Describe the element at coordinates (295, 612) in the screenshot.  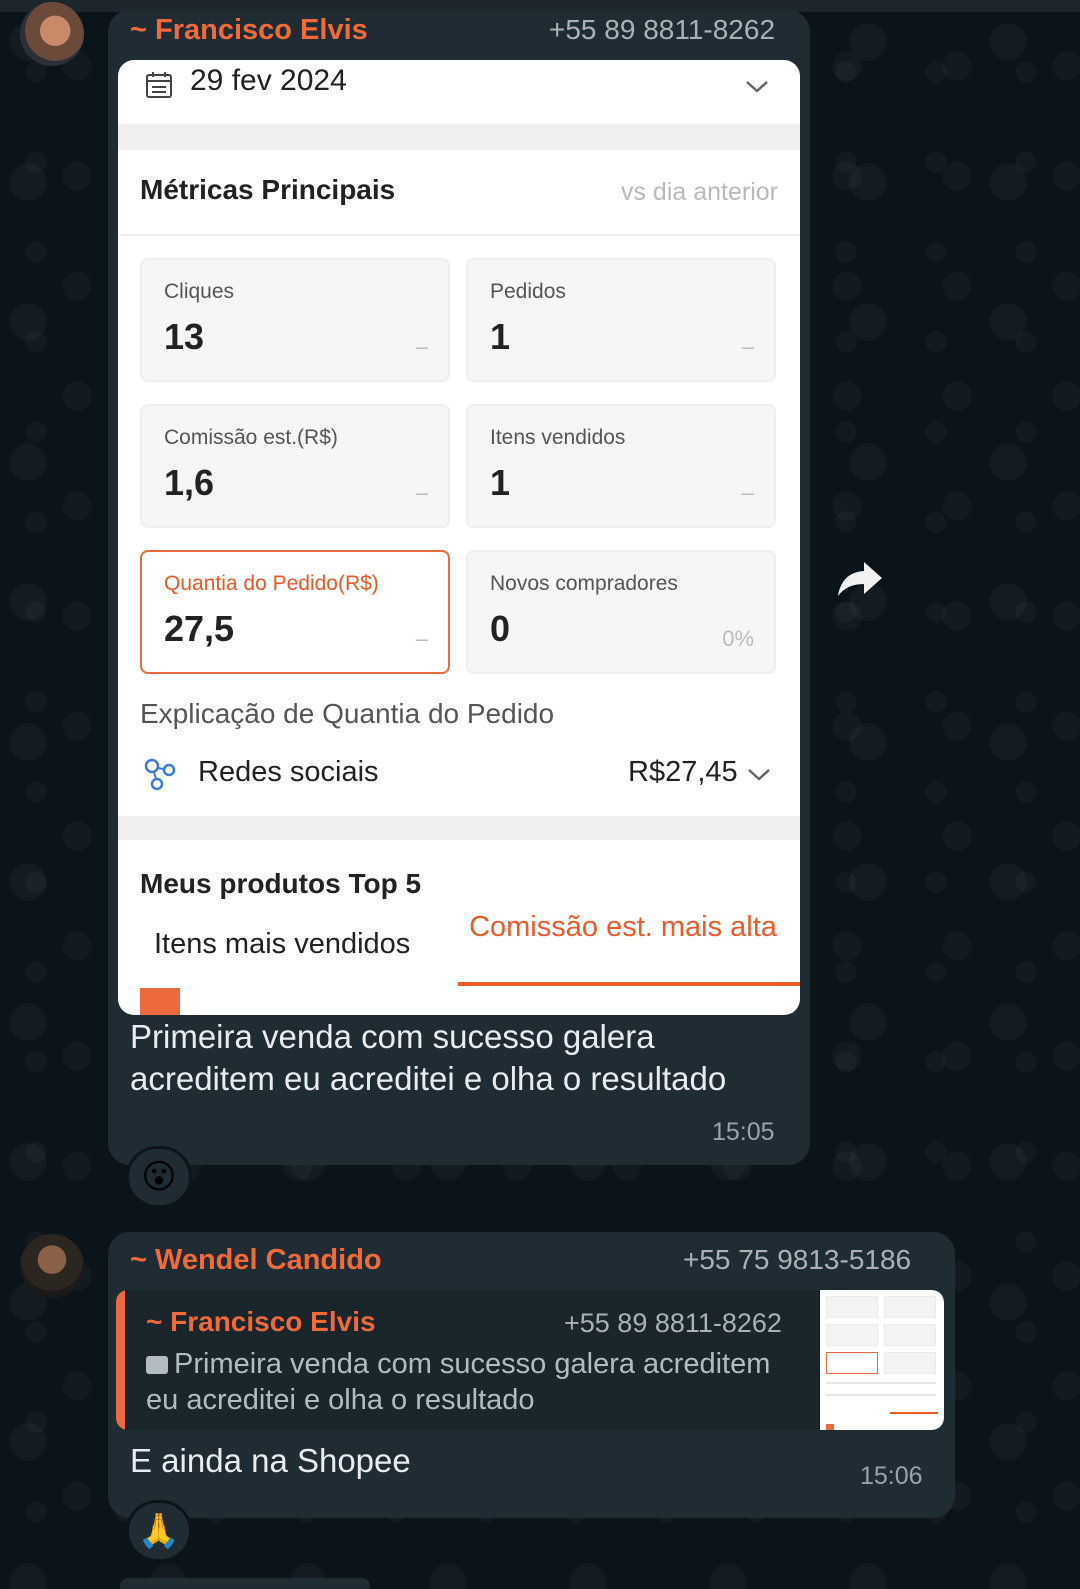
I see `metric-card-order-amount: Quantia do Pedido(R$) 27,5 –` at that location.